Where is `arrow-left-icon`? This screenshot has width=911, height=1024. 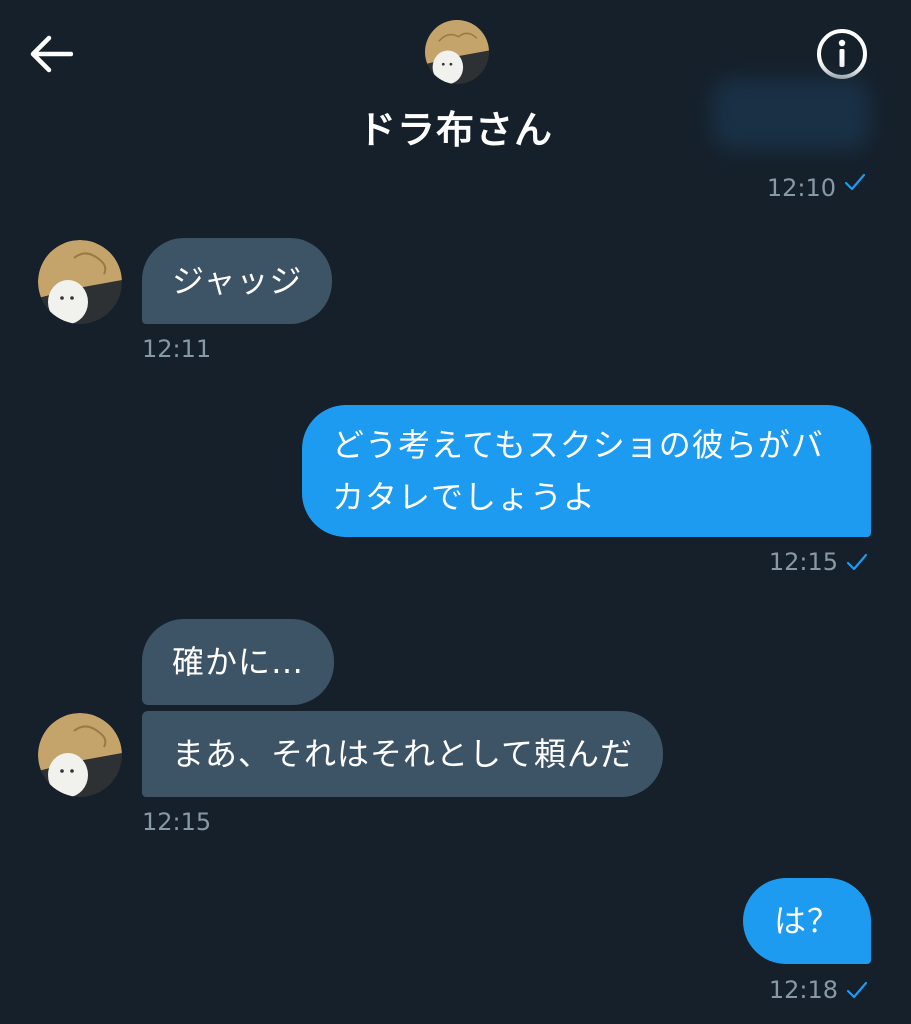
arrow-left-icon is located at coordinates (51, 54).